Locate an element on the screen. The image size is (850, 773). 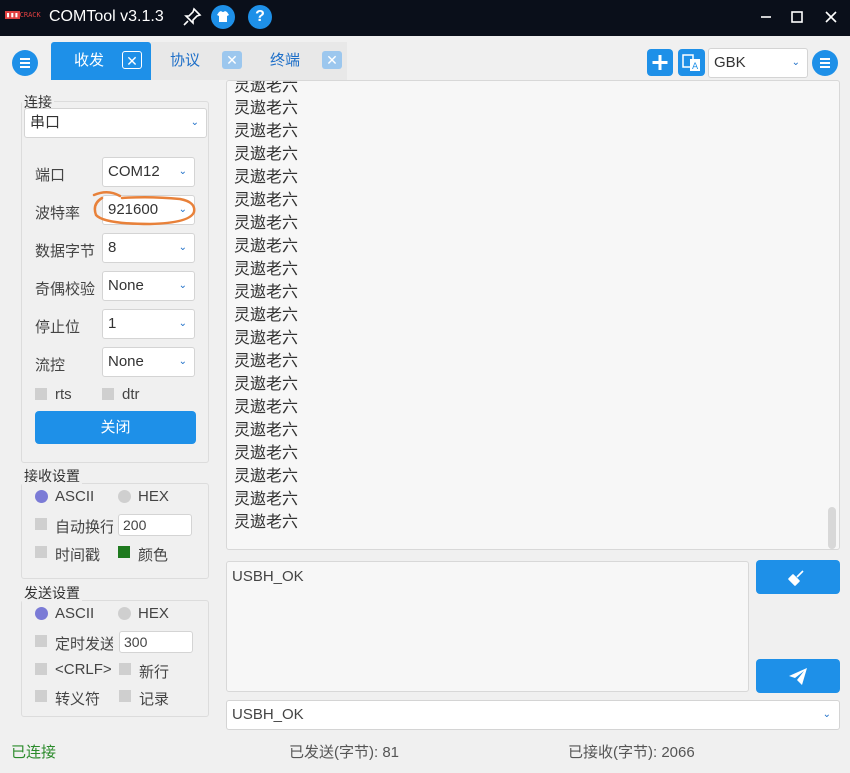
record-checkbox is located at coordinates (125, 696).